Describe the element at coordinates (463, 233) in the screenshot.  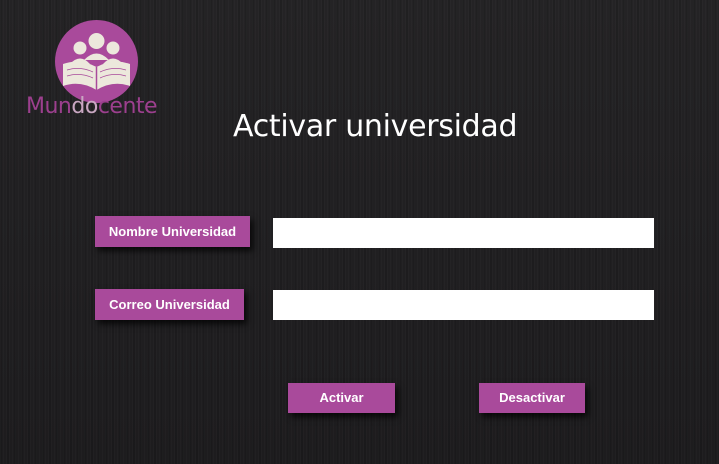
I see `nombre-universidad-input` at that location.